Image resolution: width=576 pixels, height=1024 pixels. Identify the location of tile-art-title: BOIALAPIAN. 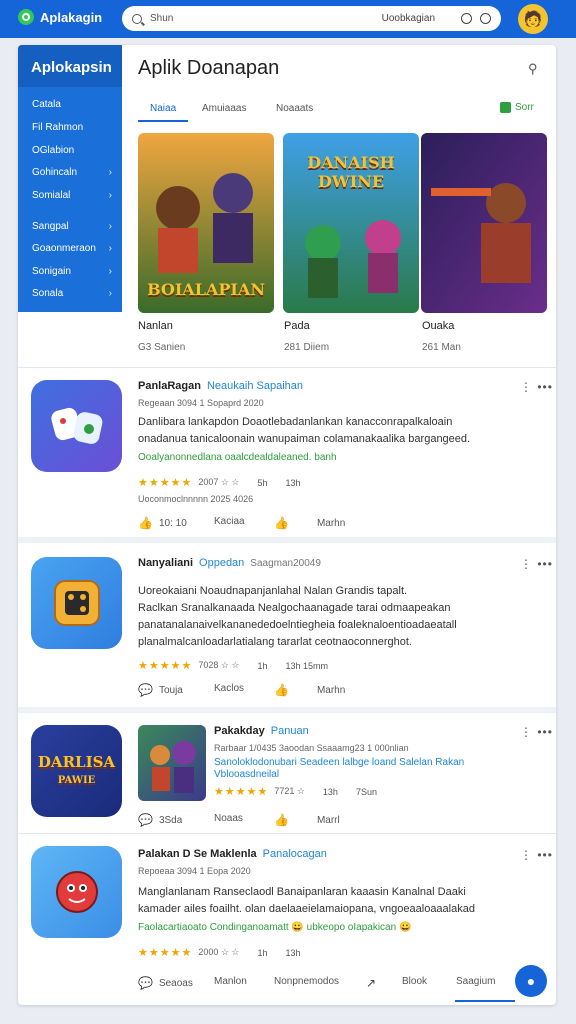
(206, 289).